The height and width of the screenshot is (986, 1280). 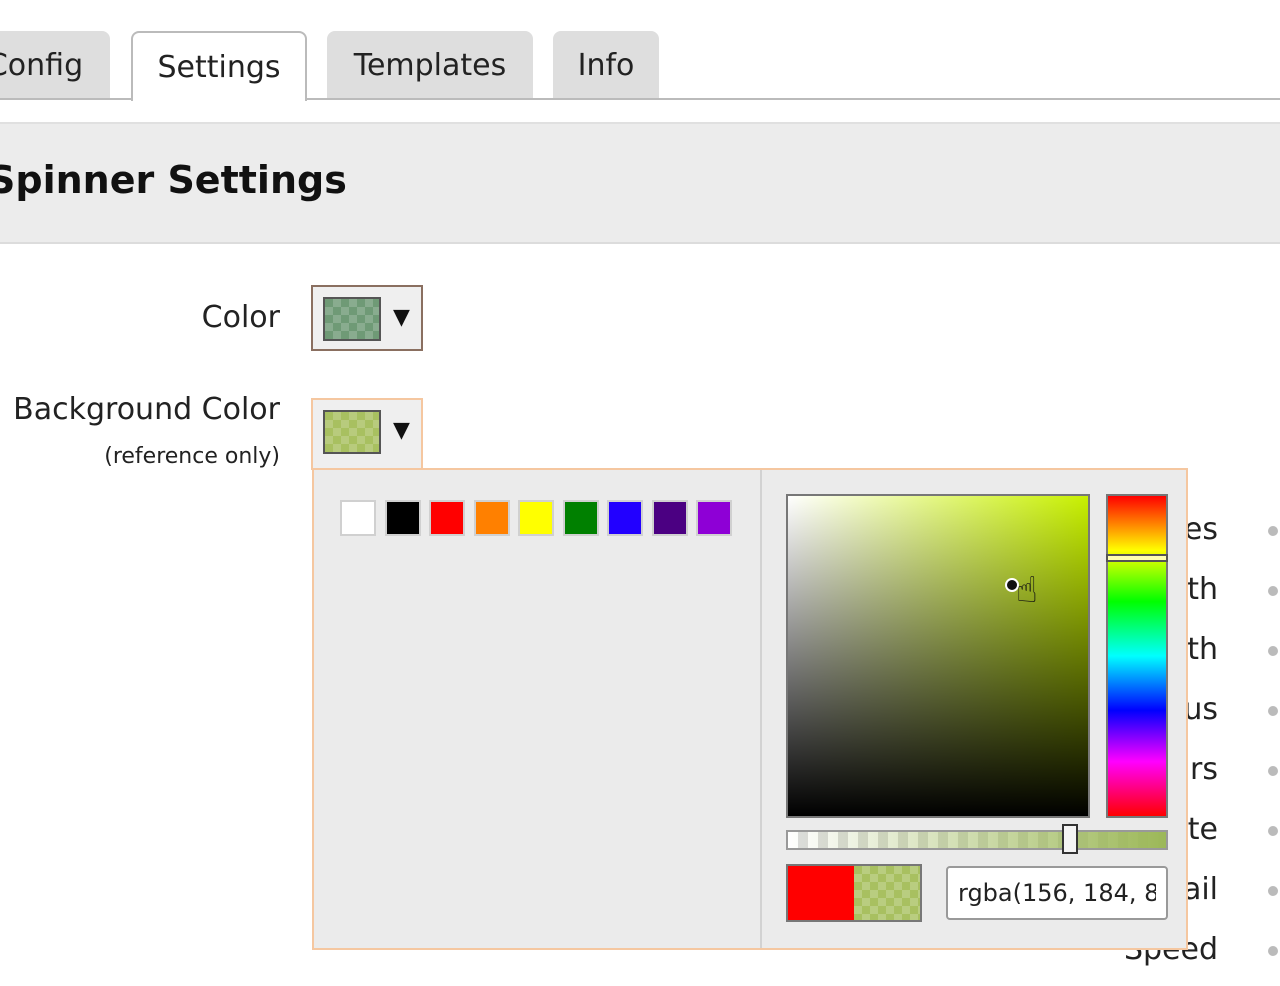 What do you see at coordinates (173, 180) in the screenshot?
I see `section-title: Spinner Settings` at bounding box center [173, 180].